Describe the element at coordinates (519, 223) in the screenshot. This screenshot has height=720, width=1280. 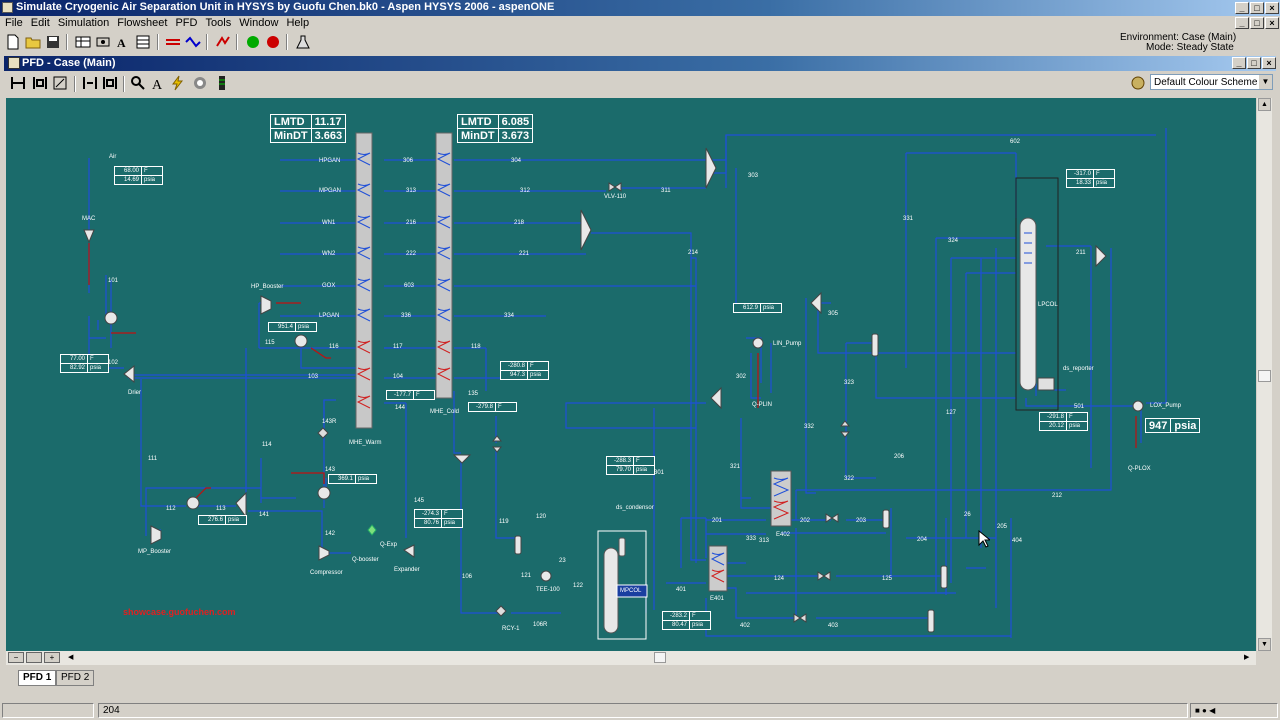
I see `label-s218: 218` at that location.